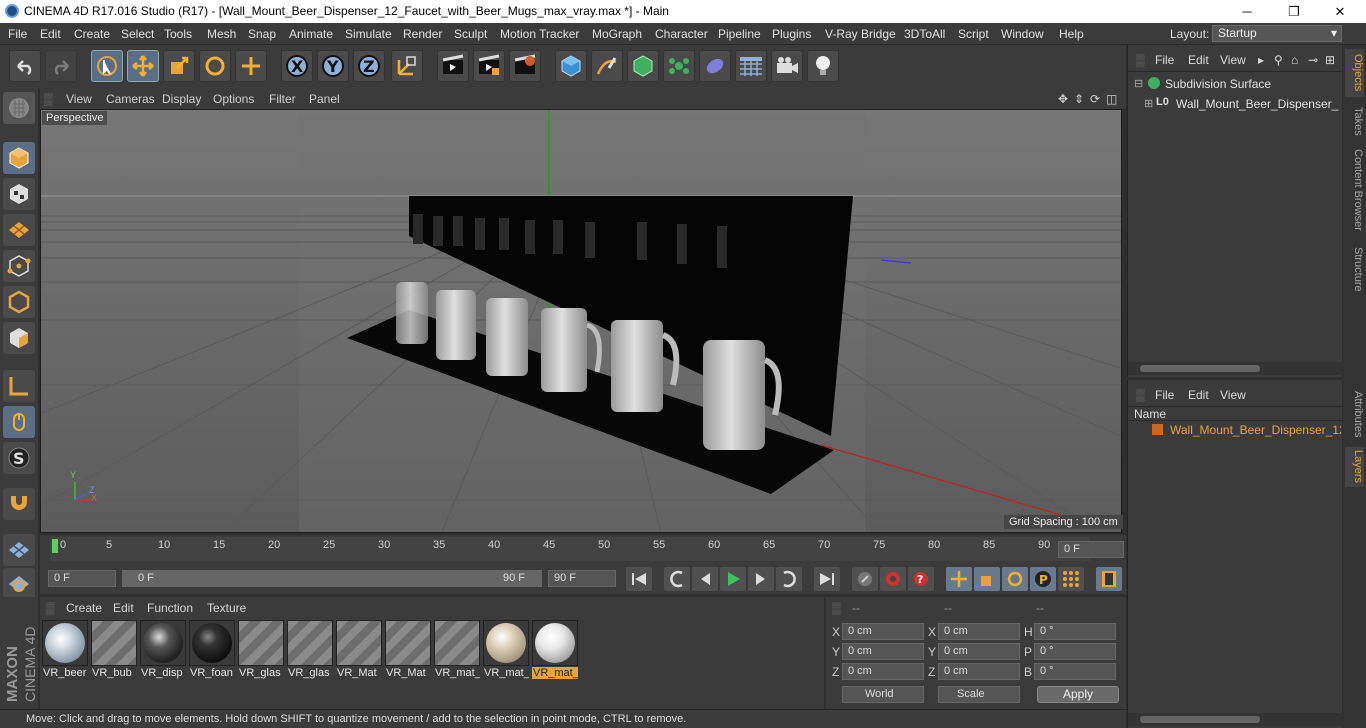 The width and height of the screenshot is (1366, 728). I want to click on search-icon: ⚲, so click(1278, 60).